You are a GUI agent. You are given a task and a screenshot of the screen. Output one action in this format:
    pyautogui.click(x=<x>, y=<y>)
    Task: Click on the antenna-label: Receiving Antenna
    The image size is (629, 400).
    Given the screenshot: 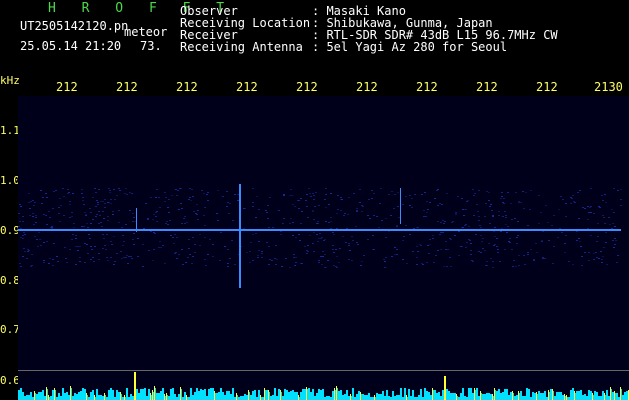 What is the action you would take?
    pyautogui.click(x=241, y=47)
    